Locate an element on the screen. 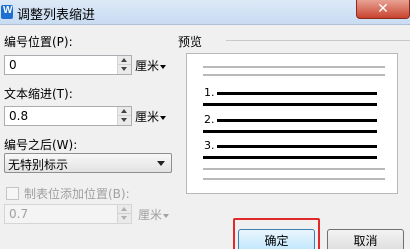  follow-number-label: 编号之后(W): is located at coordinates (41, 145).